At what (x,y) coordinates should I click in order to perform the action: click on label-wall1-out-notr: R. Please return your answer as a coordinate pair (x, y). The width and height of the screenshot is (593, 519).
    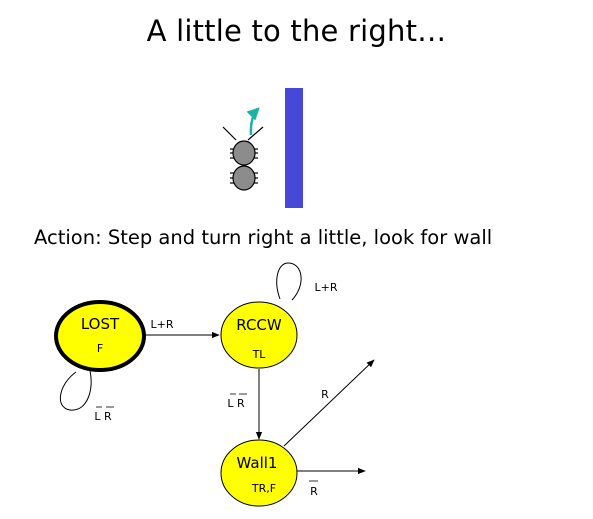
    Looking at the image, I should click on (314, 491).